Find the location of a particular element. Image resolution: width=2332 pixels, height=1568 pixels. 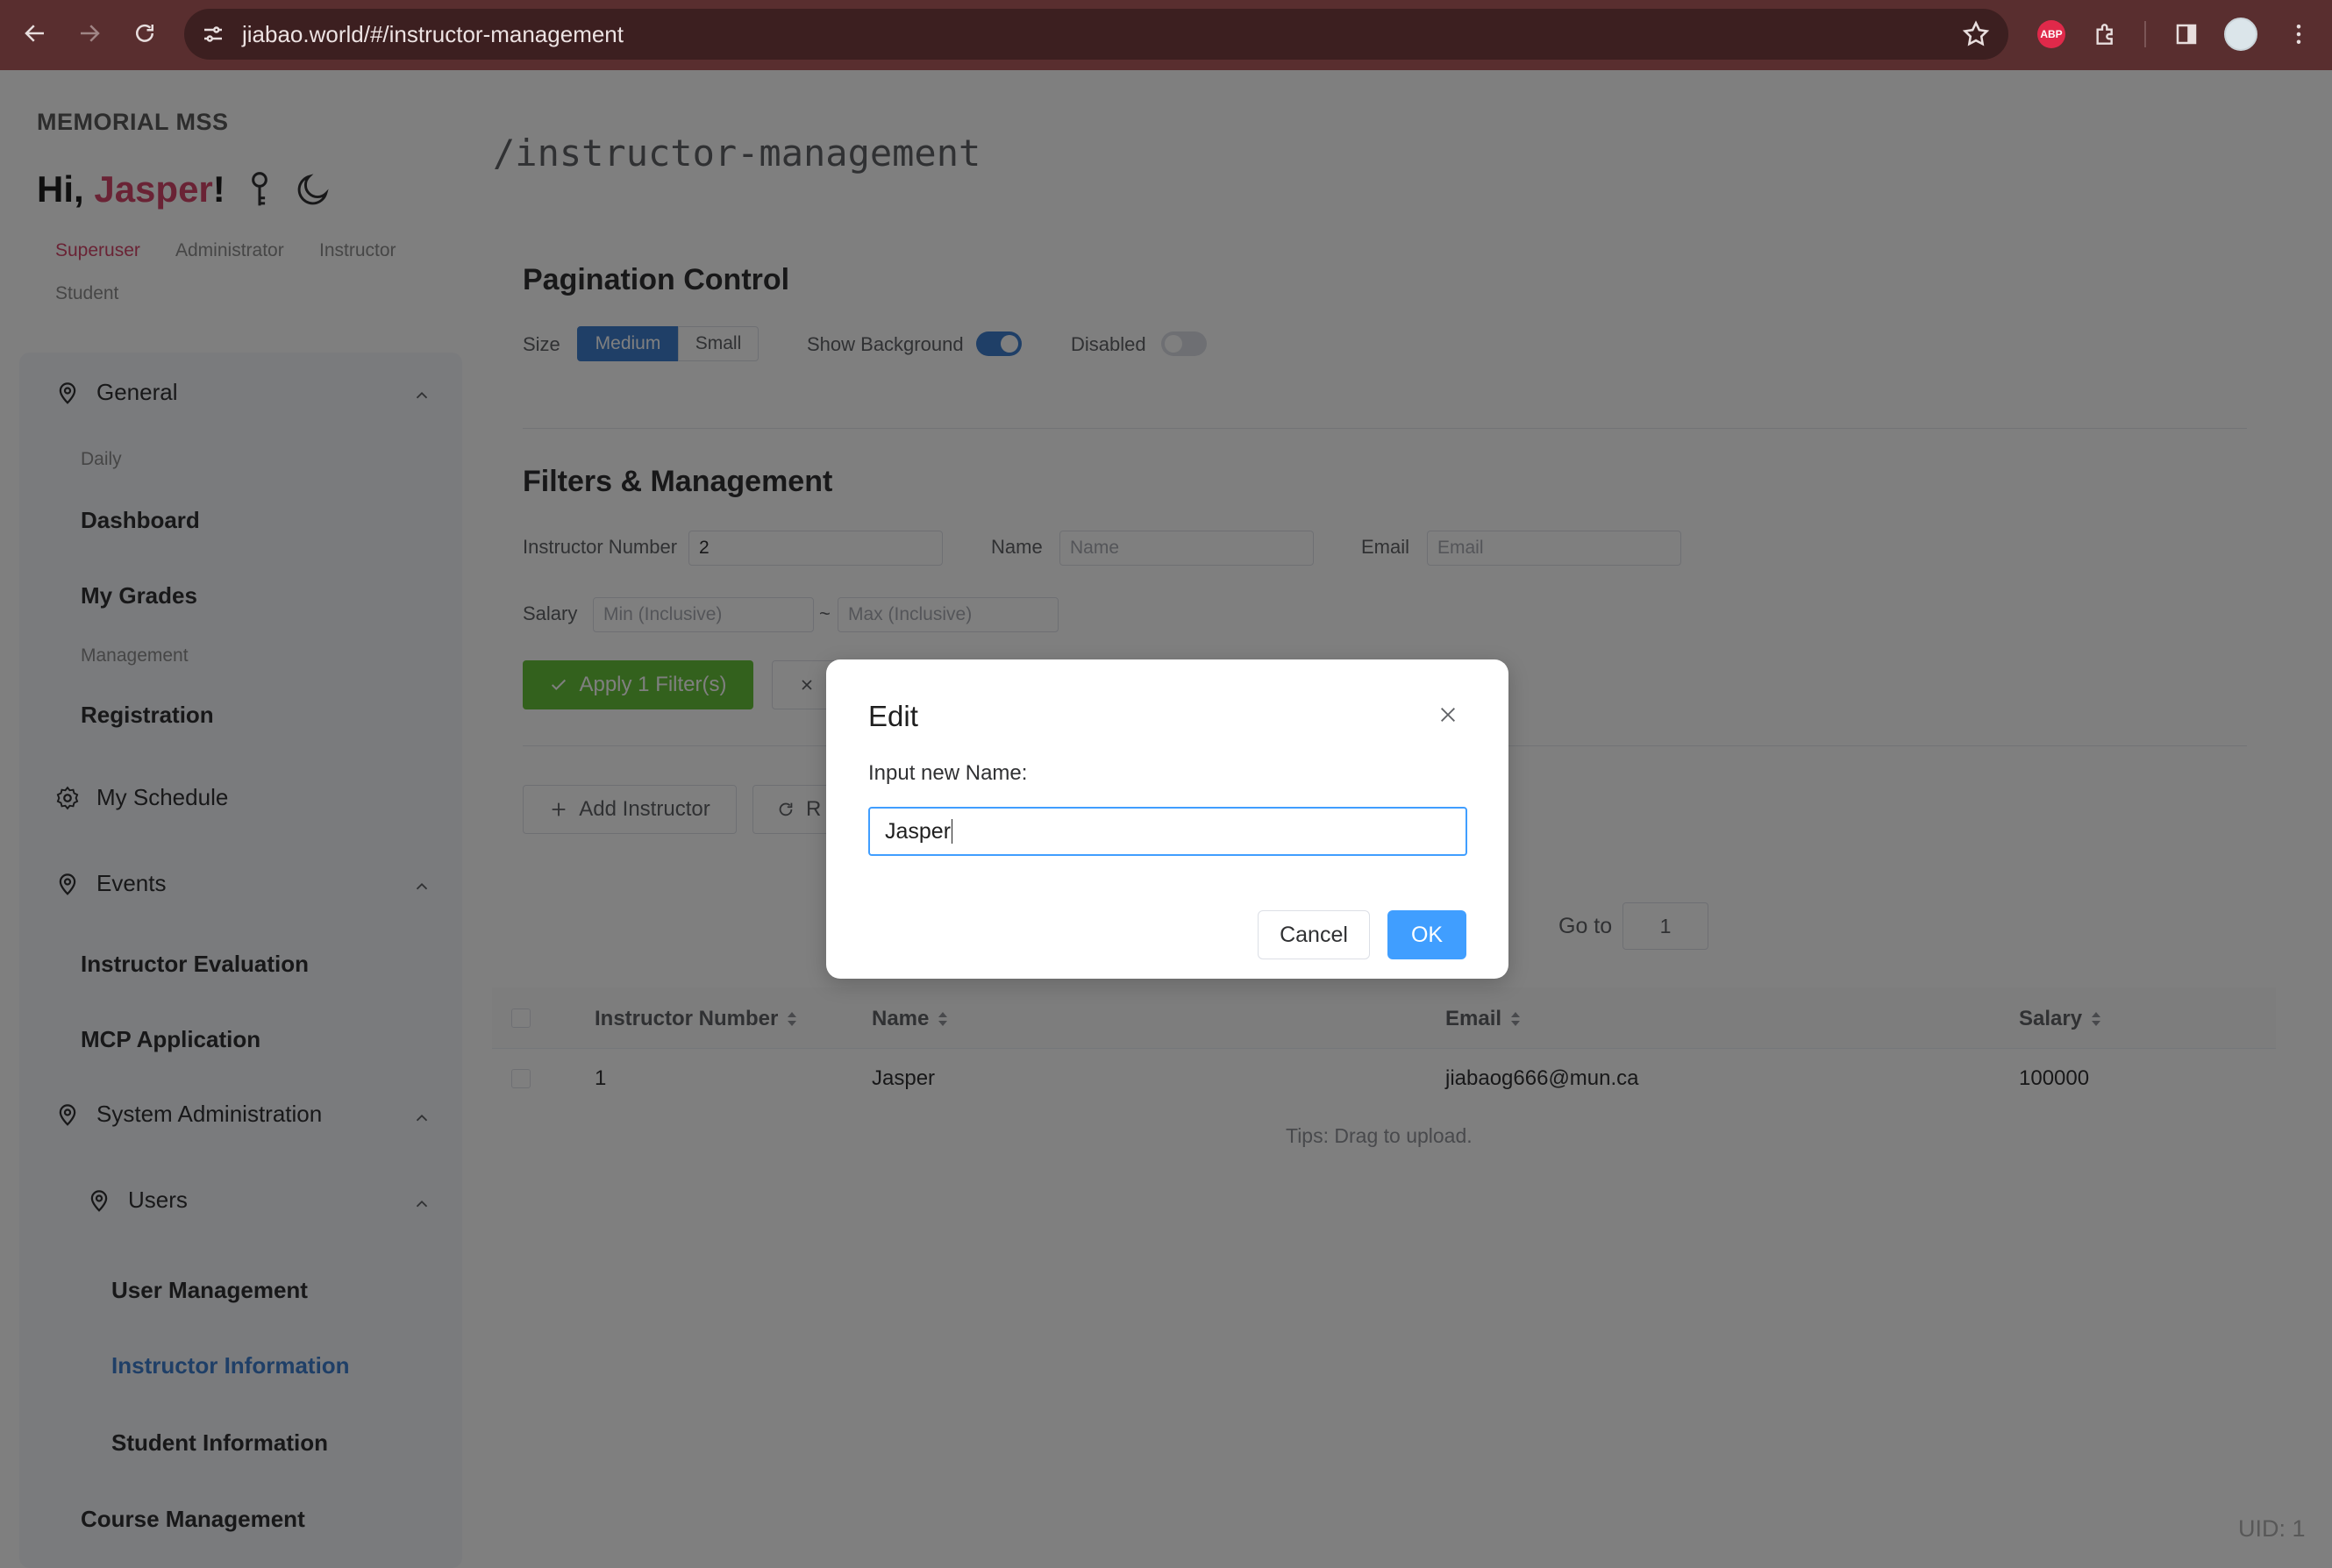

arrow-left-icon is located at coordinates (34, 34).